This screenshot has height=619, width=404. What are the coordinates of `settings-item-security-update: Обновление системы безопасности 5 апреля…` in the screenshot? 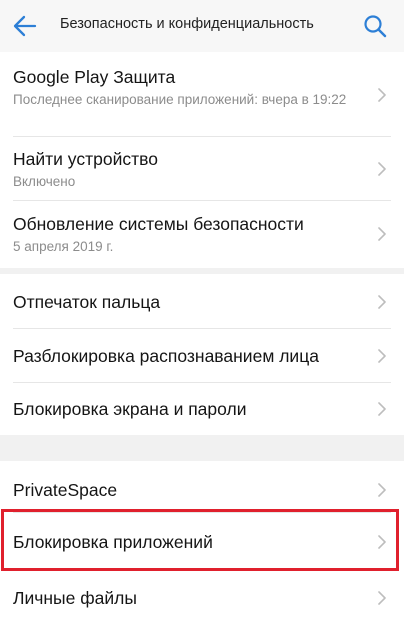 It's located at (202, 234).